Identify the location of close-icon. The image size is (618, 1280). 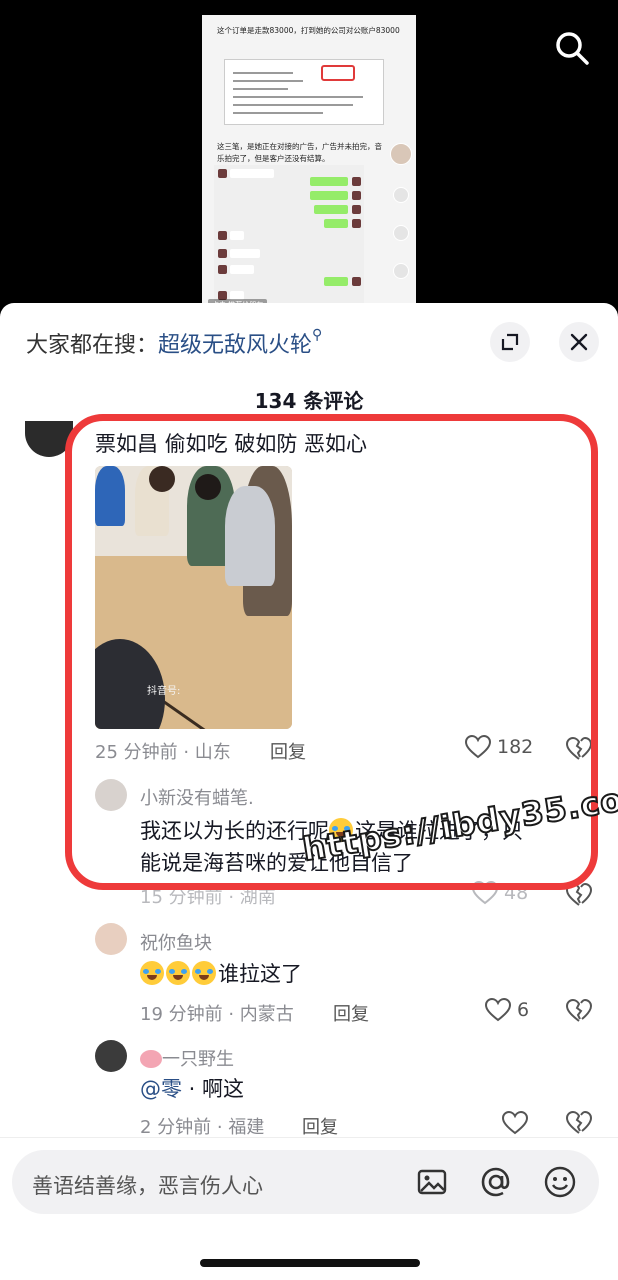
(579, 342).